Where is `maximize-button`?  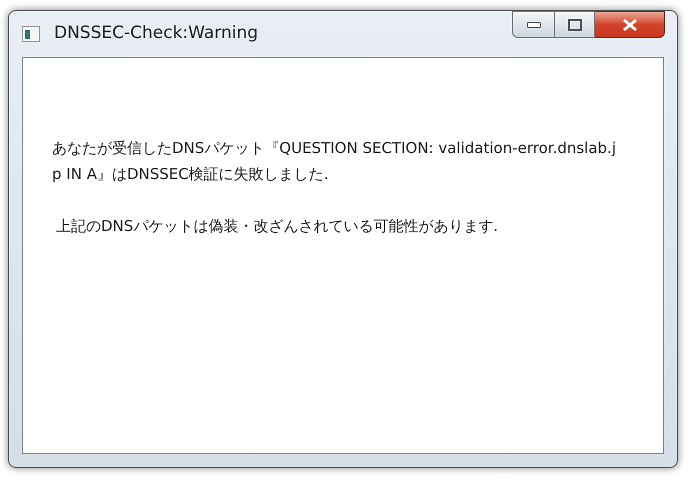 maximize-button is located at coordinates (575, 24).